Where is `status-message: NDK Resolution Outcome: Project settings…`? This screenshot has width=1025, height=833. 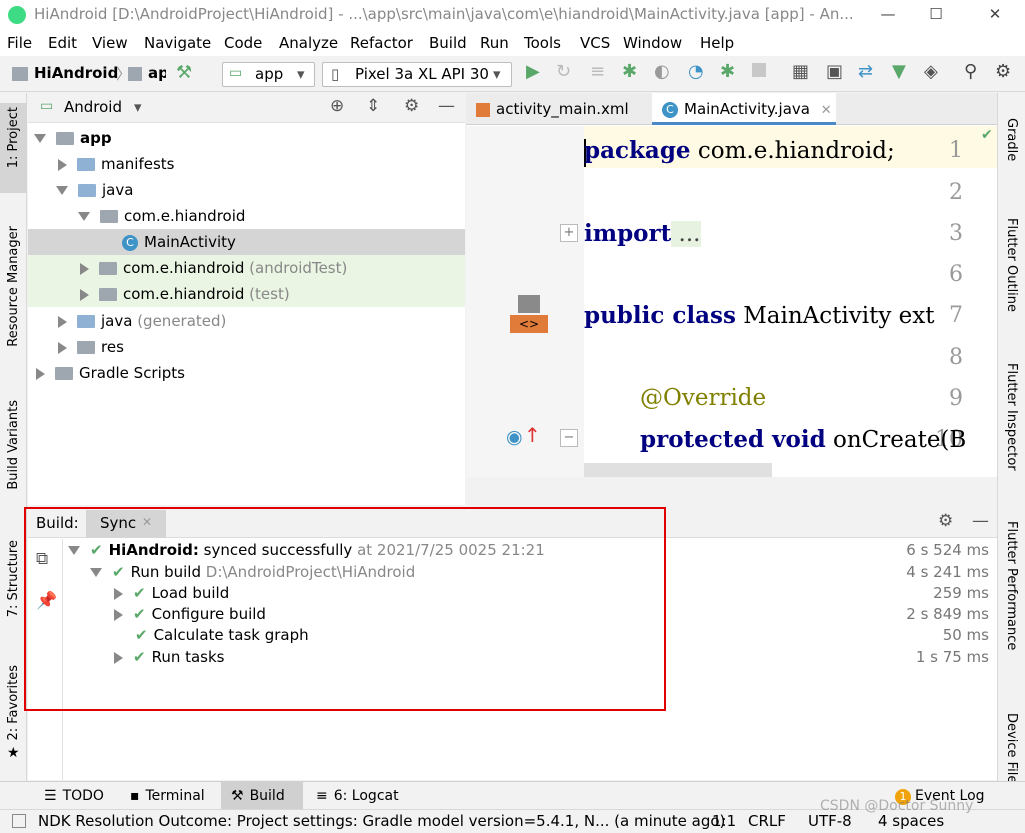
status-message: NDK Resolution Outcome: Project settings… is located at coordinates (381, 821).